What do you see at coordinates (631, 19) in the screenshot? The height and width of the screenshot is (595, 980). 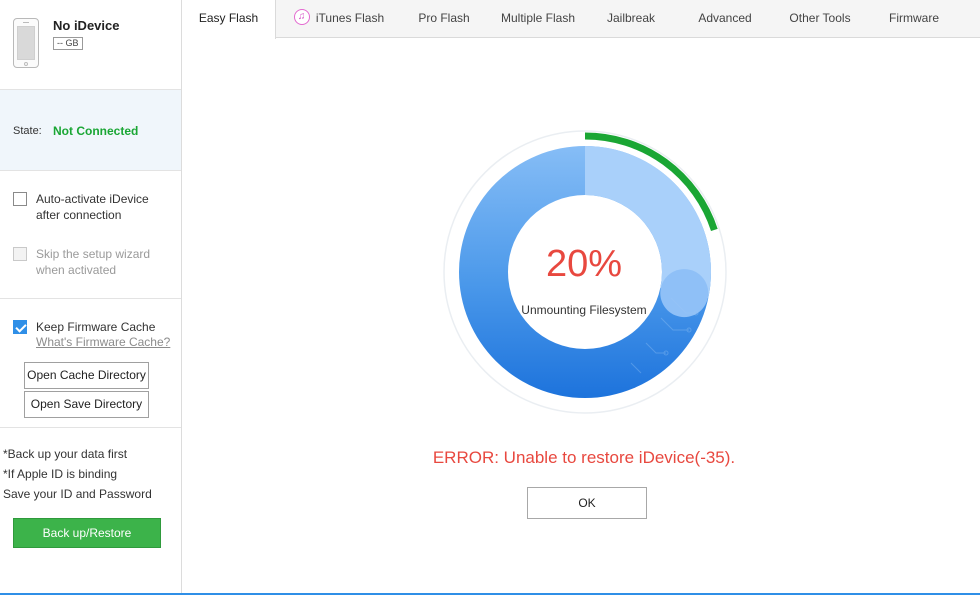 I see `tab-jailbreak: Jailbreak` at bounding box center [631, 19].